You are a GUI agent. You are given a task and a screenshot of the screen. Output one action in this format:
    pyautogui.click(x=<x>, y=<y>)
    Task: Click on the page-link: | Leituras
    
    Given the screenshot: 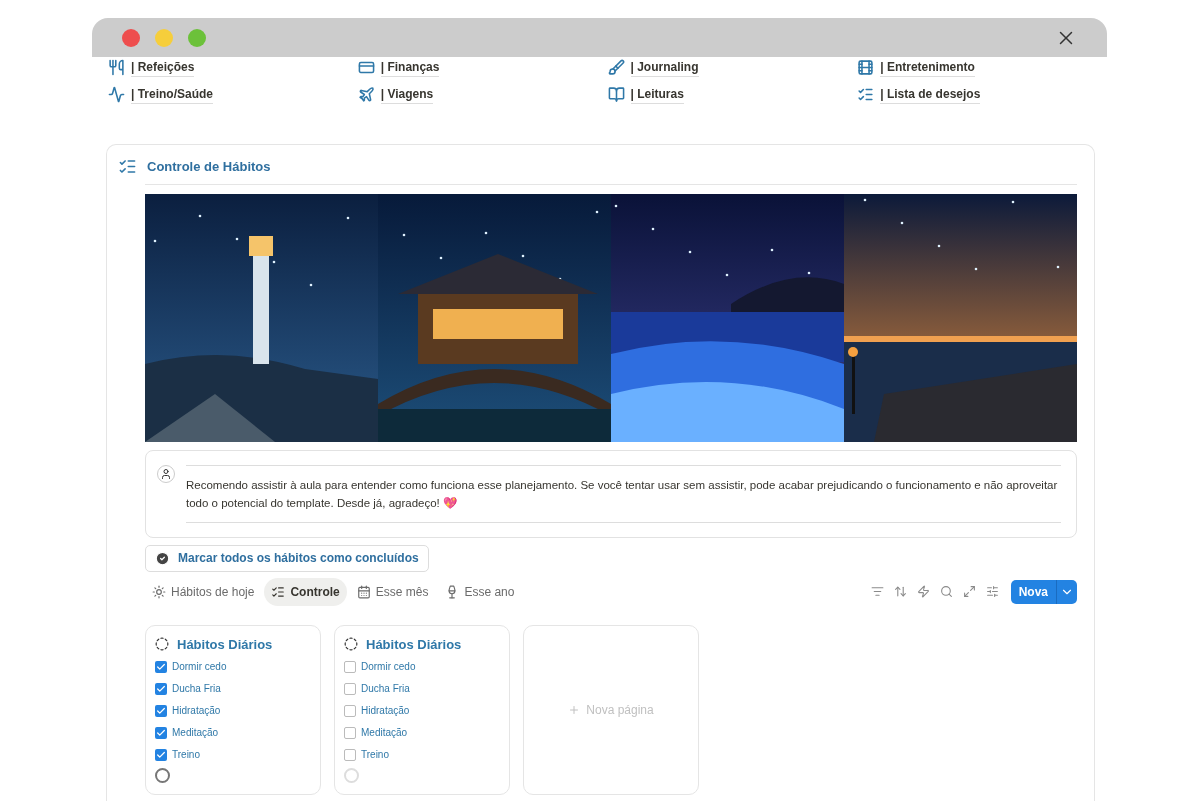 What is the action you would take?
    pyautogui.click(x=657, y=94)
    